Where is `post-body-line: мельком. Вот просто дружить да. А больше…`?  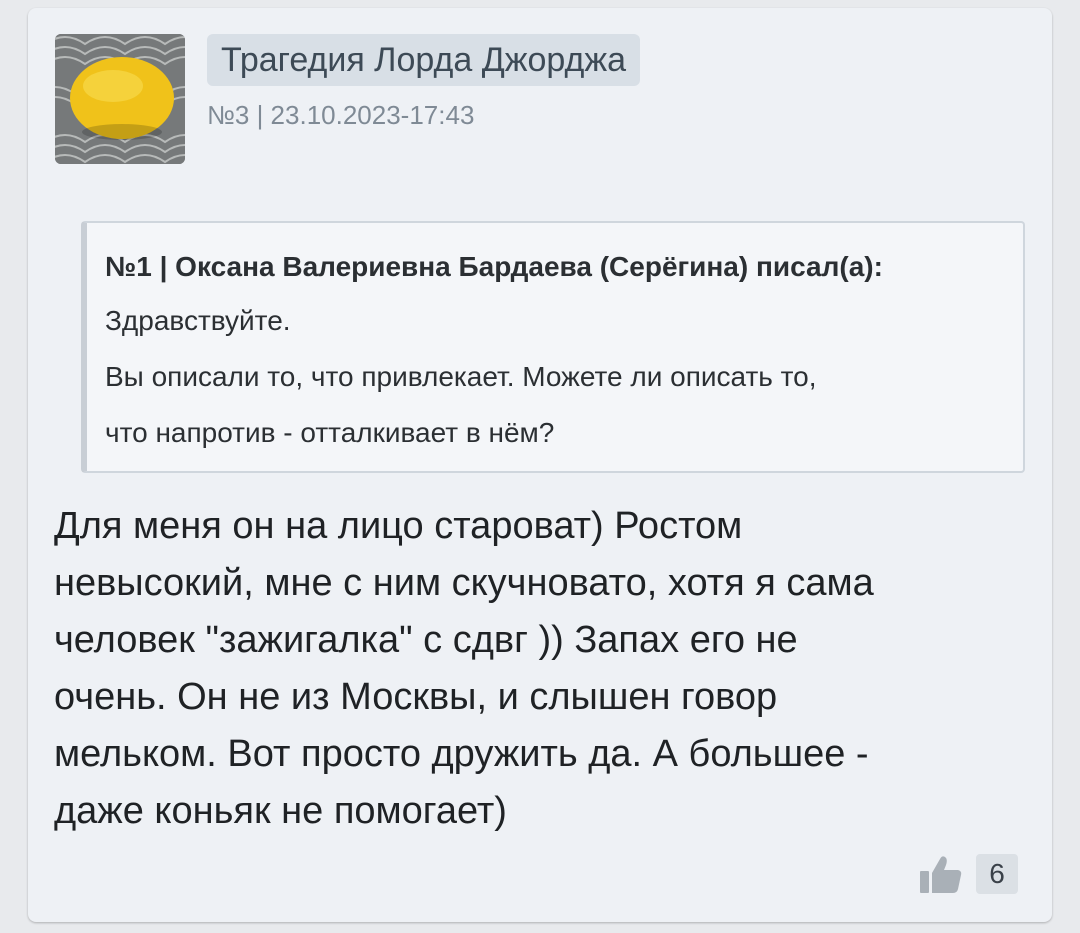
post-body-line: мельком. Вот просто дружить да. А больше… is located at coordinates (461, 754).